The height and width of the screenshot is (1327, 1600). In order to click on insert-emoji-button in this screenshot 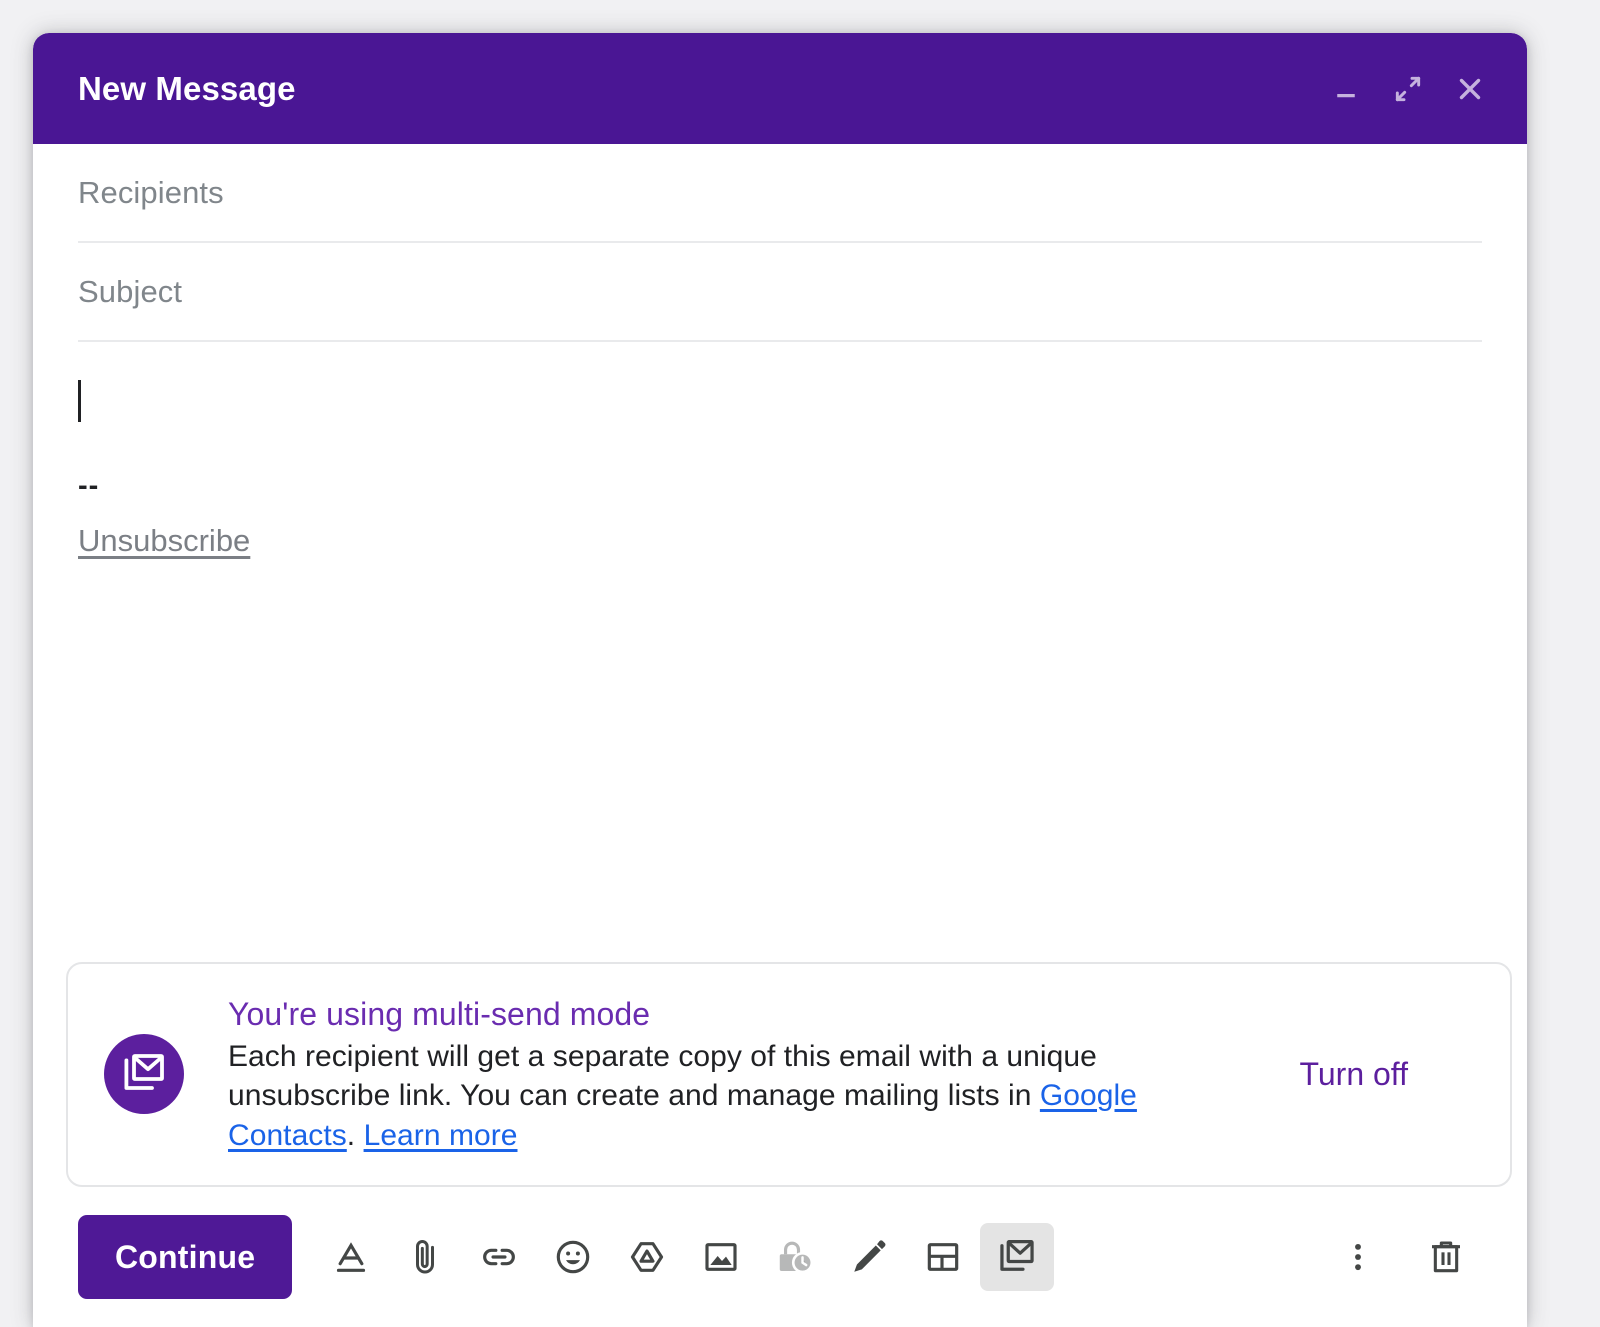, I will do `click(573, 1257)`.